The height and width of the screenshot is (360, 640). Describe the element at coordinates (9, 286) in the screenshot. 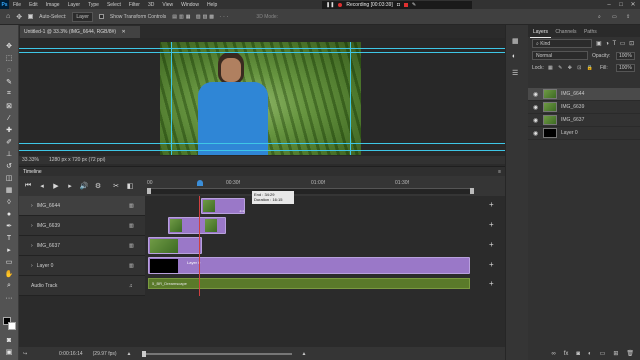

I see `zoom-tool-icon: ⌕` at that location.